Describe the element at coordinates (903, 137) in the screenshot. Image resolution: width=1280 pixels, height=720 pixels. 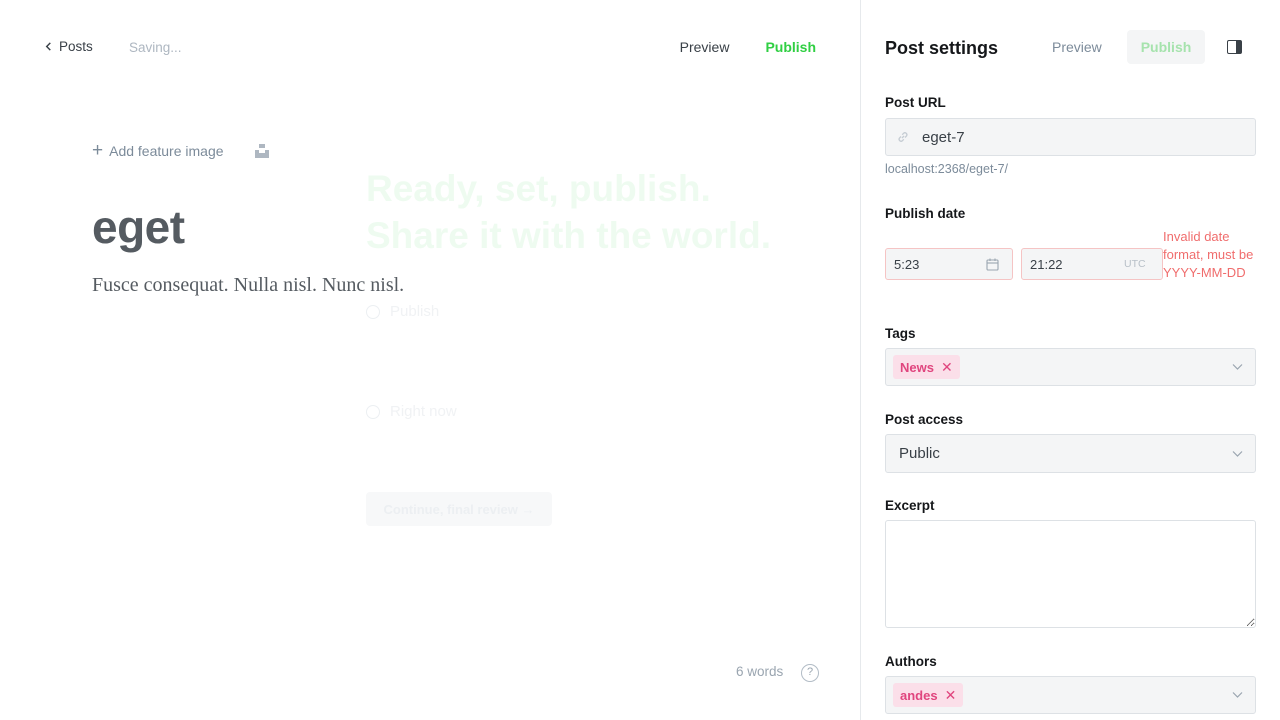
I see `link-icon` at that location.